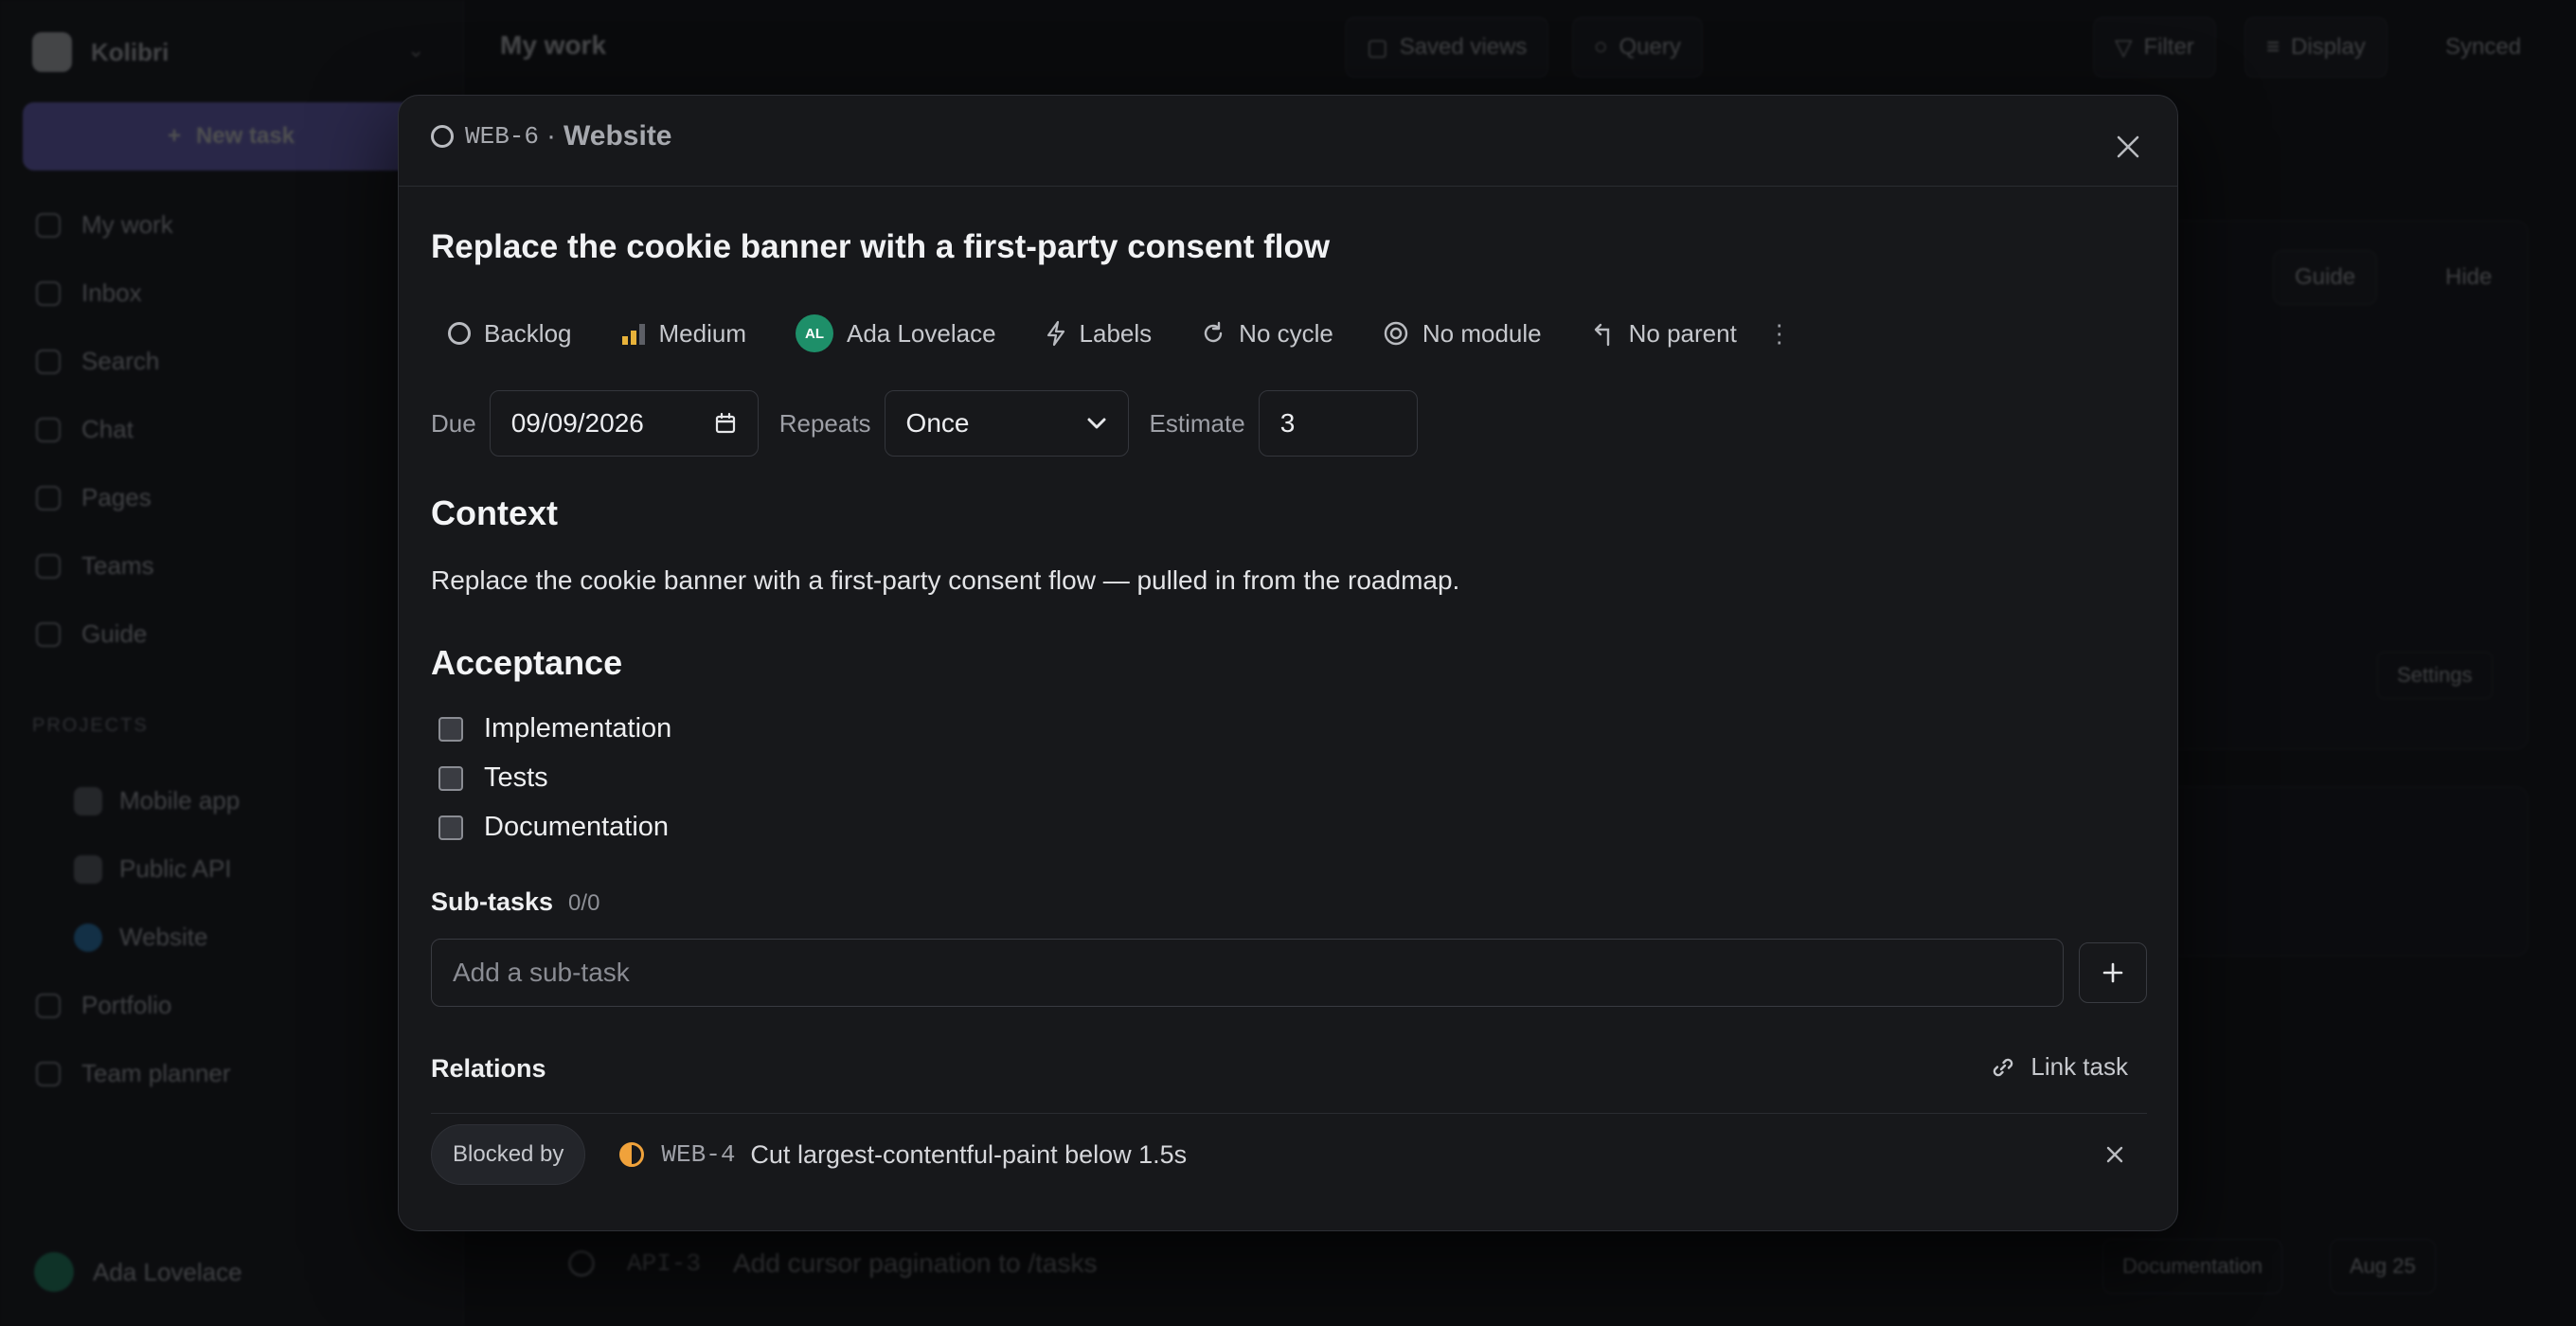 The width and height of the screenshot is (2576, 1326). Describe the element at coordinates (921, 333) in the screenshot. I see `assignee-label: Ada Lovelace` at that location.